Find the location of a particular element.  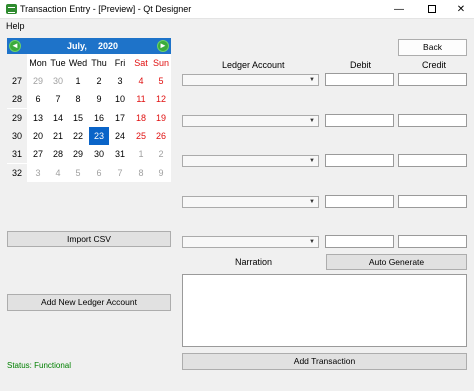

calendar-day: 19 is located at coordinates (161, 118).